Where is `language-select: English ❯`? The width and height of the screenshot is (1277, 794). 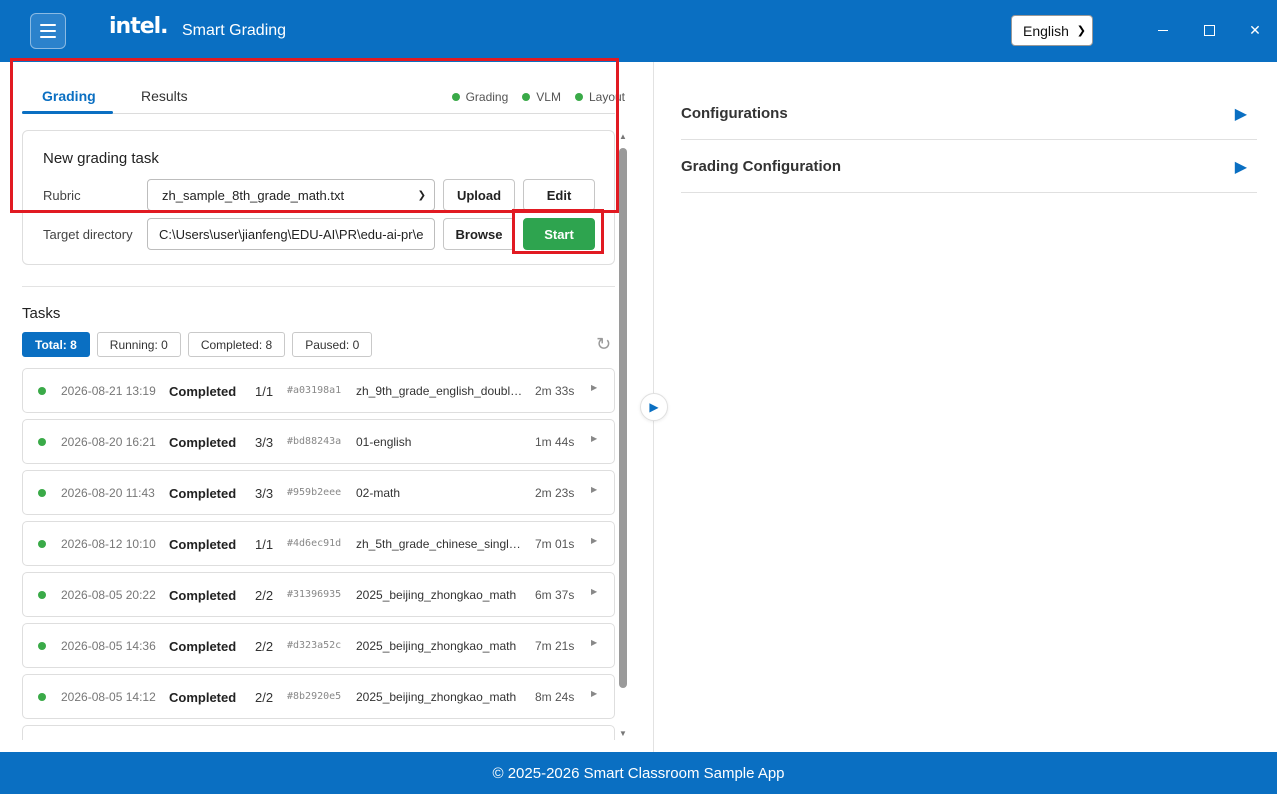 language-select: English ❯ is located at coordinates (1052, 30).